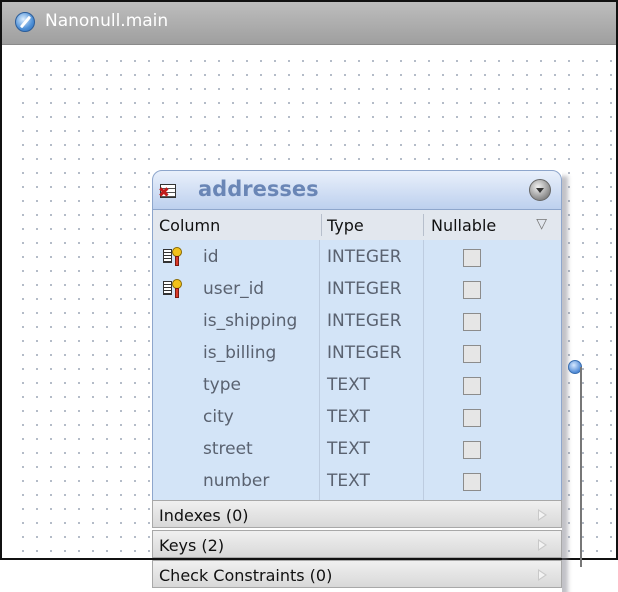 The height and width of the screenshot is (592, 618). What do you see at coordinates (246, 575) in the screenshot?
I see `section-label: Check Constraints (0)` at bounding box center [246, 575].